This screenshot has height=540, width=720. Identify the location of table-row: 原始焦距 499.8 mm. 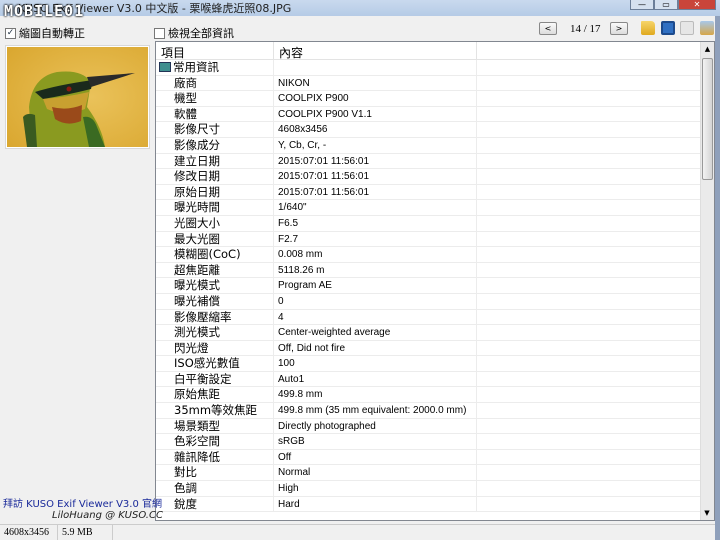
(435, 395).